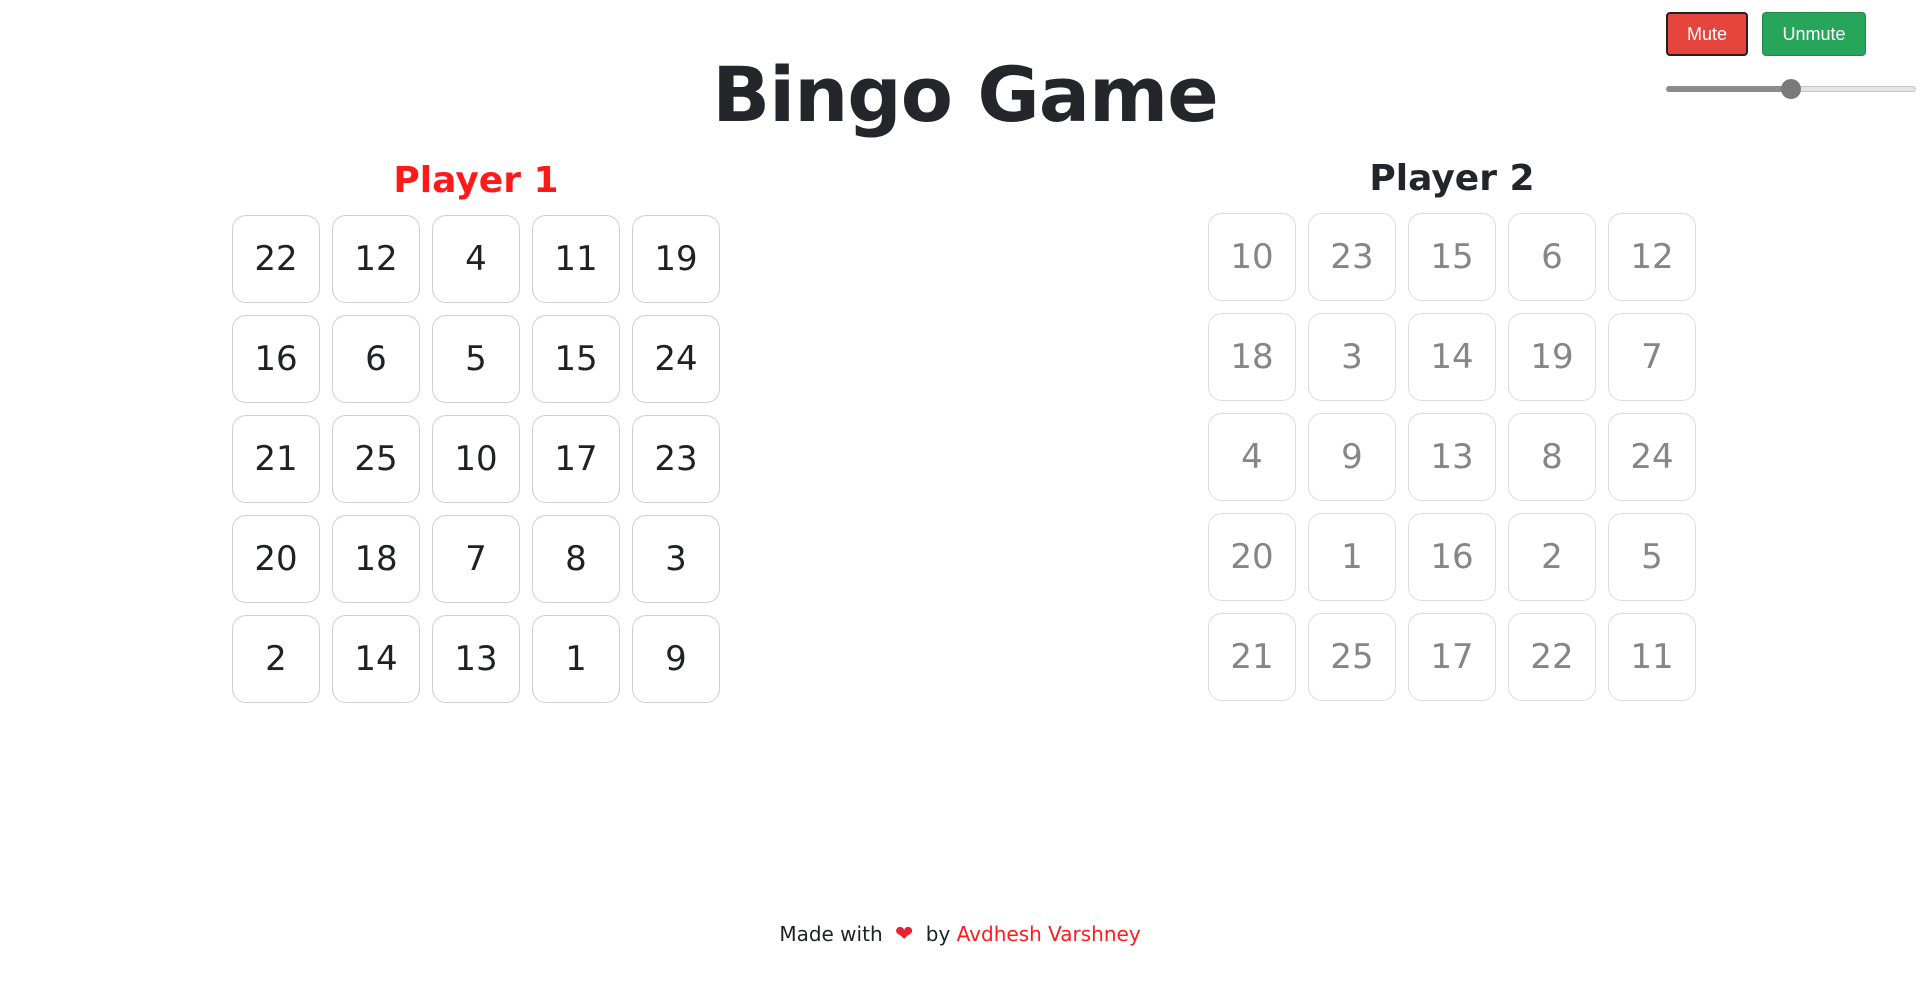 The height and width of the screenshot is (984, 1920). I want to click on page-title: Bingo Game, so click(965, 94).